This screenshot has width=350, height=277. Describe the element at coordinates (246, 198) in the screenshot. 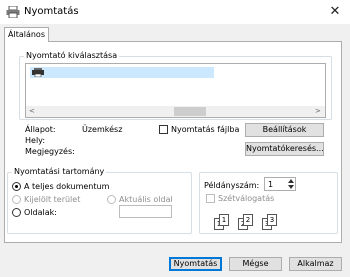

I see `collate-label: Szétválogatás` at that location.